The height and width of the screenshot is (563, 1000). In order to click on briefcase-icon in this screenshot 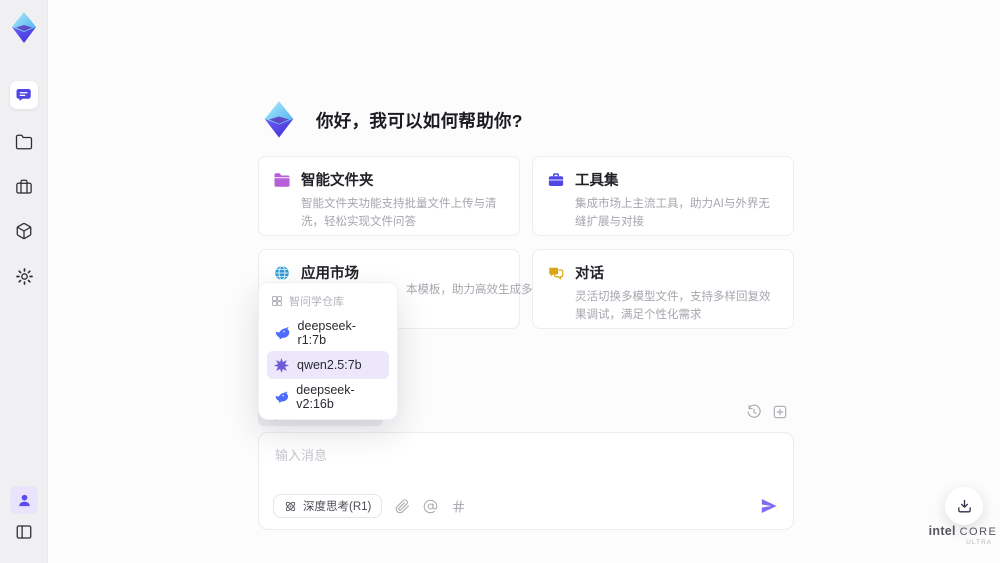, I will do `click(24, 186)`.